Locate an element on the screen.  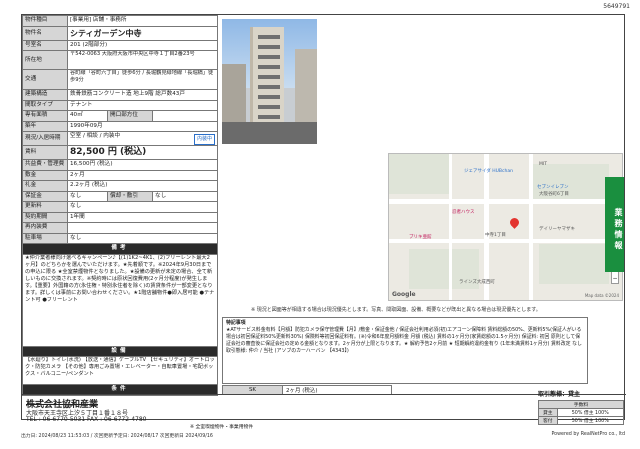
row-layout: 間取タイプ テナント is located at coordinates (120, 105).